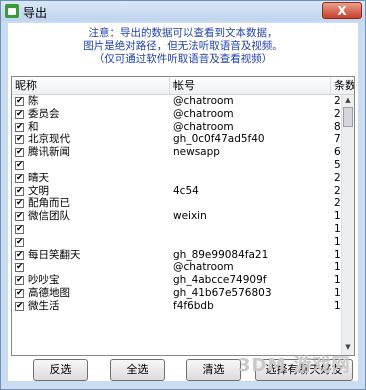 Image resolution: width=366 pixels, height=390 pixels. Describe the element at coordinates (196, 152) in the screenshot. I see `row-account: newsapp` at that location.